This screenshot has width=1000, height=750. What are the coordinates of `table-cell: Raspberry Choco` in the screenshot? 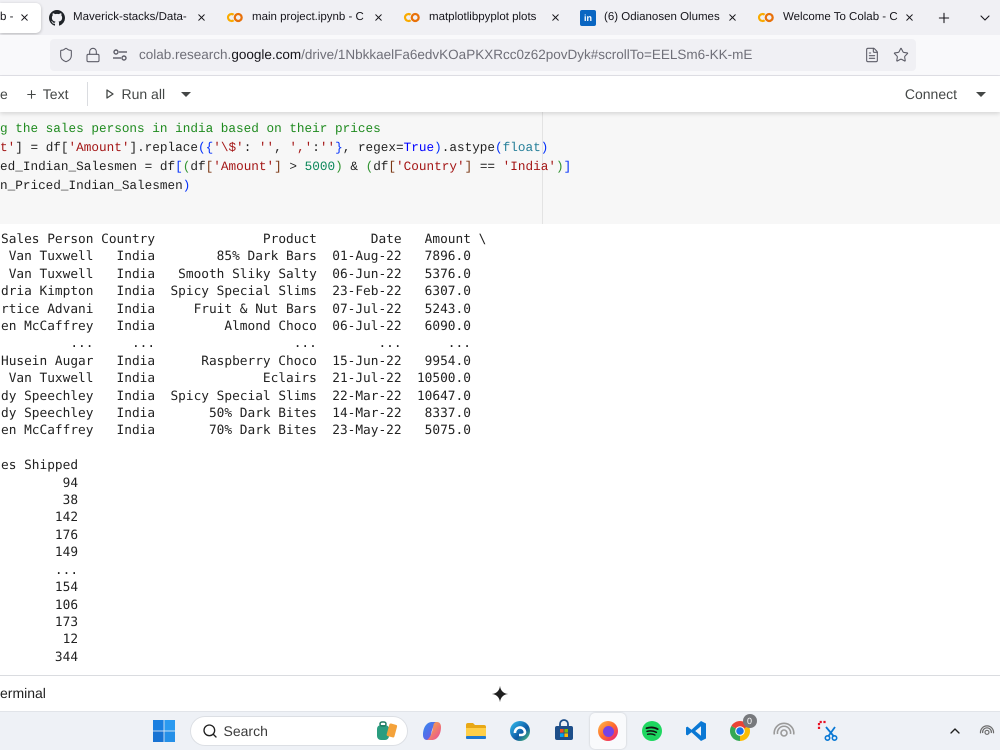 It's located at (259, 361).